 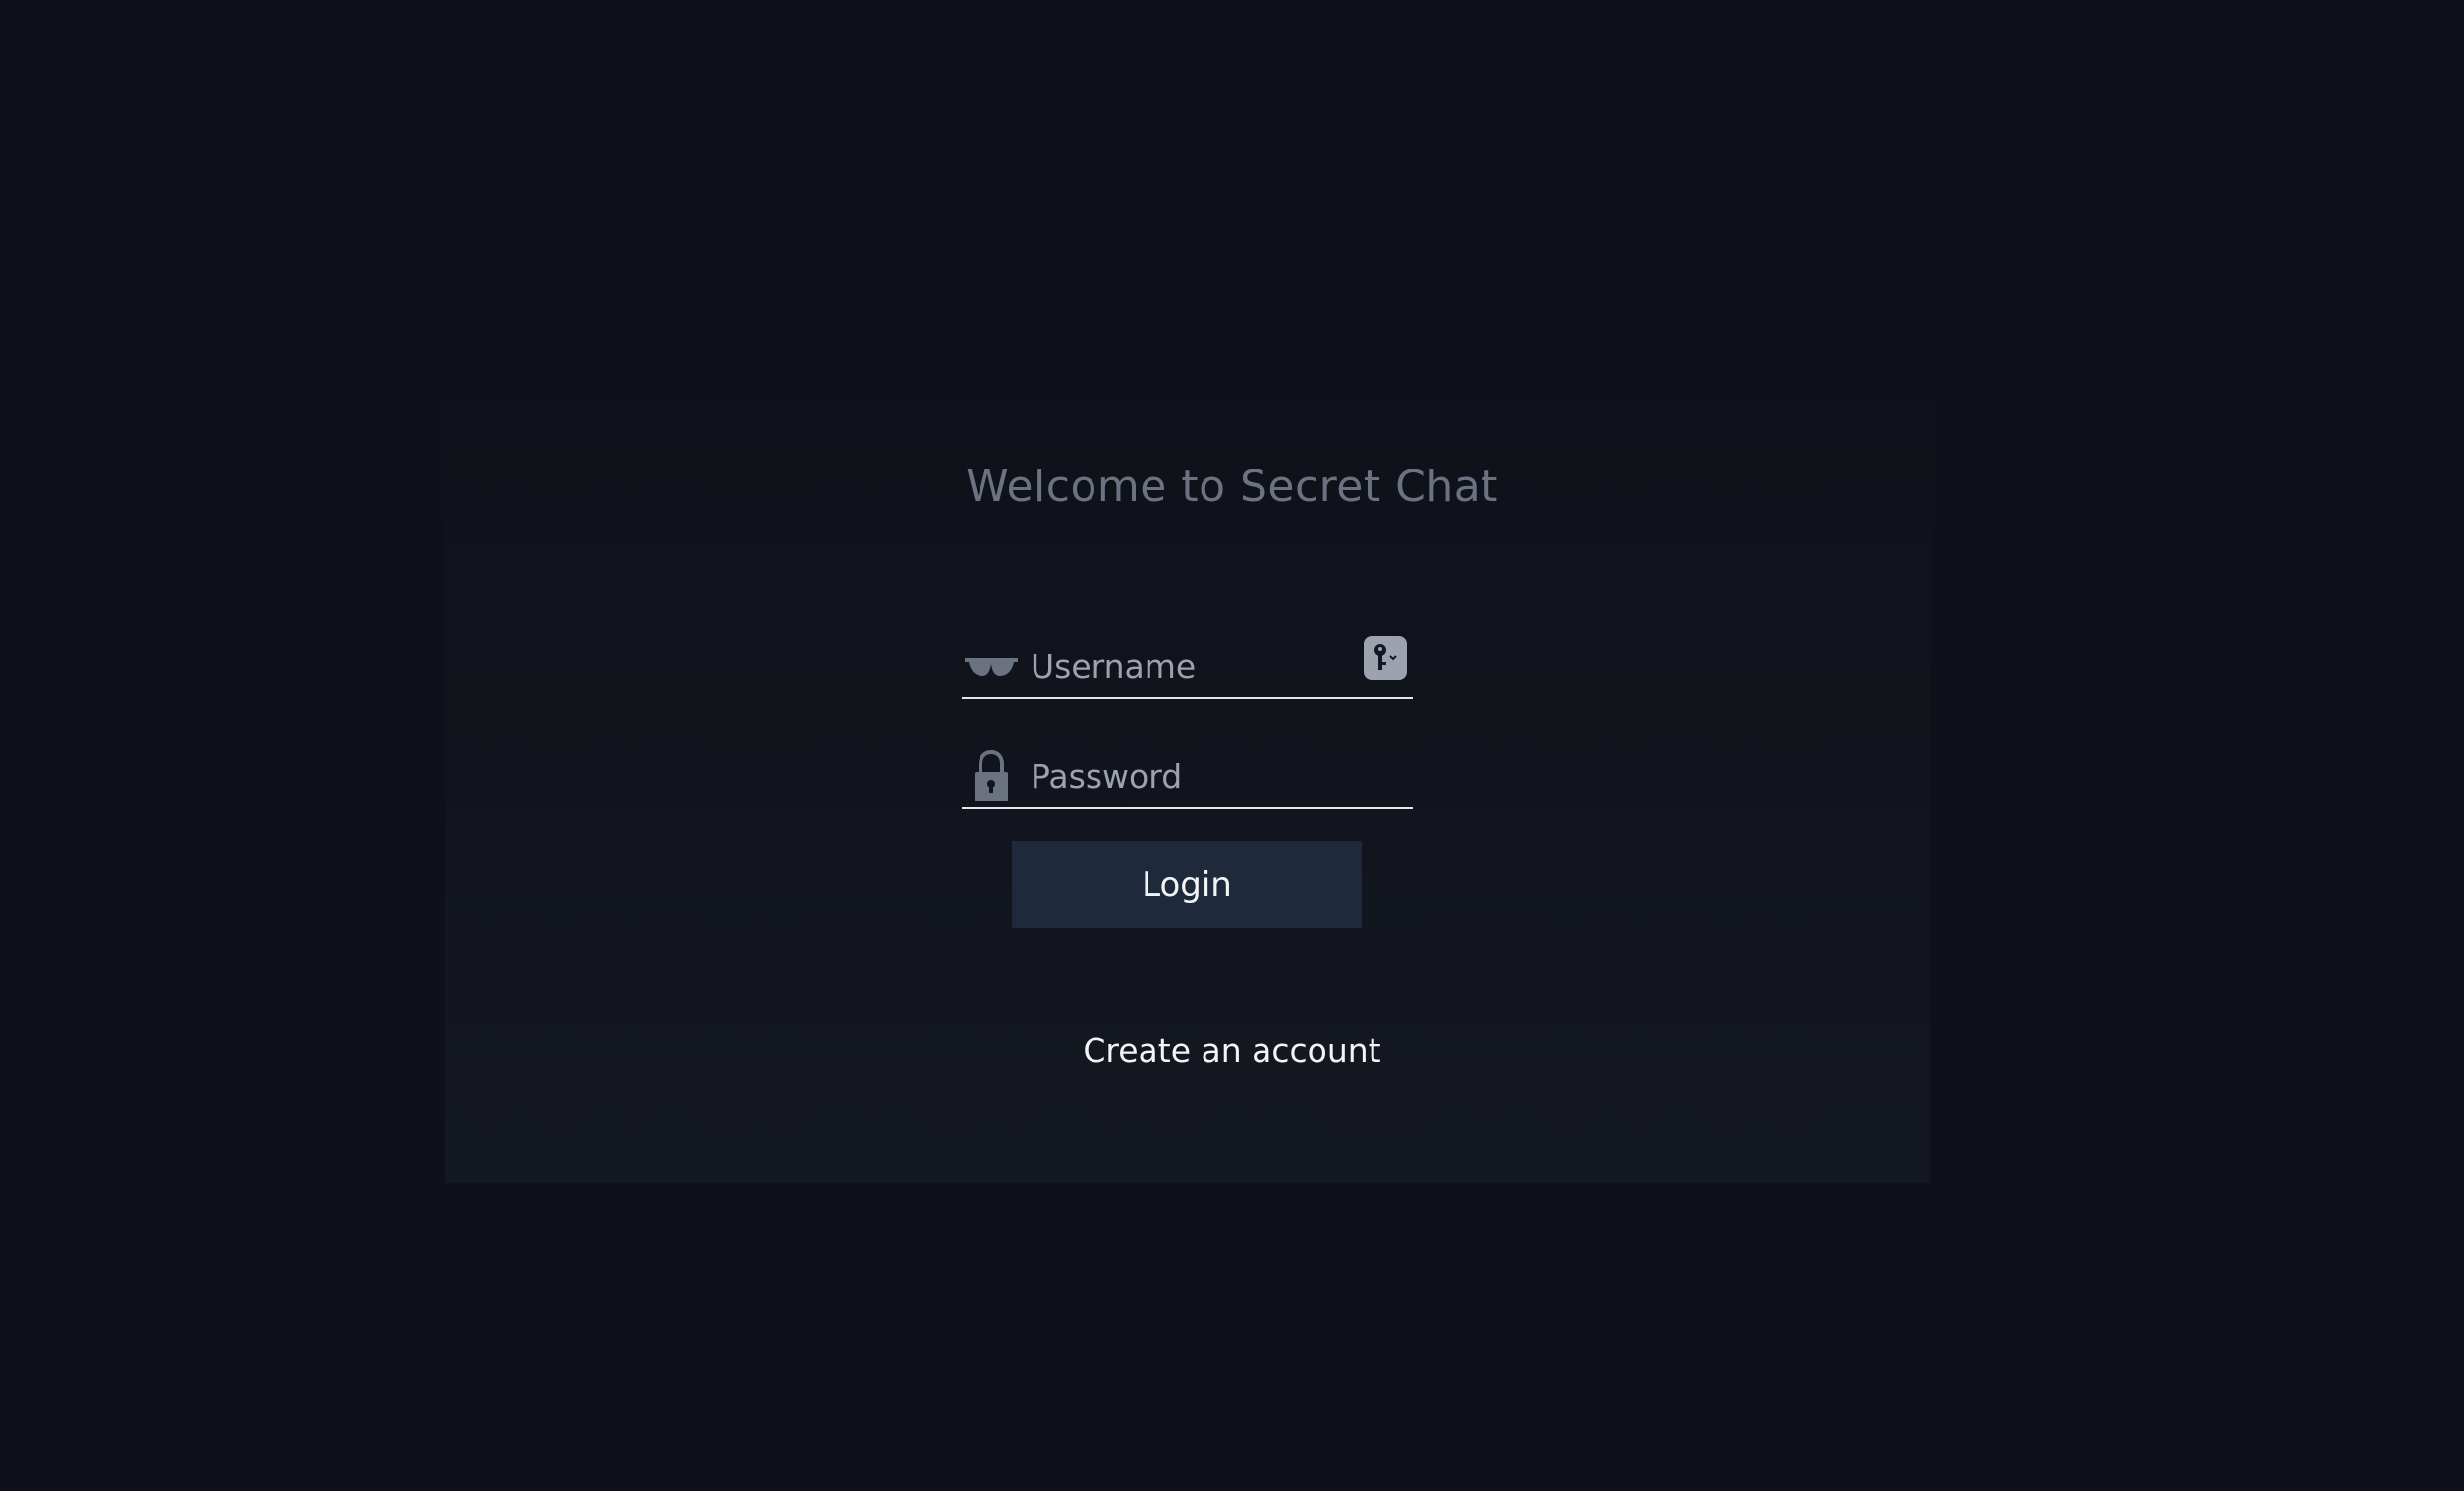 I want to click on password-input, so click(x=1178, y=775).